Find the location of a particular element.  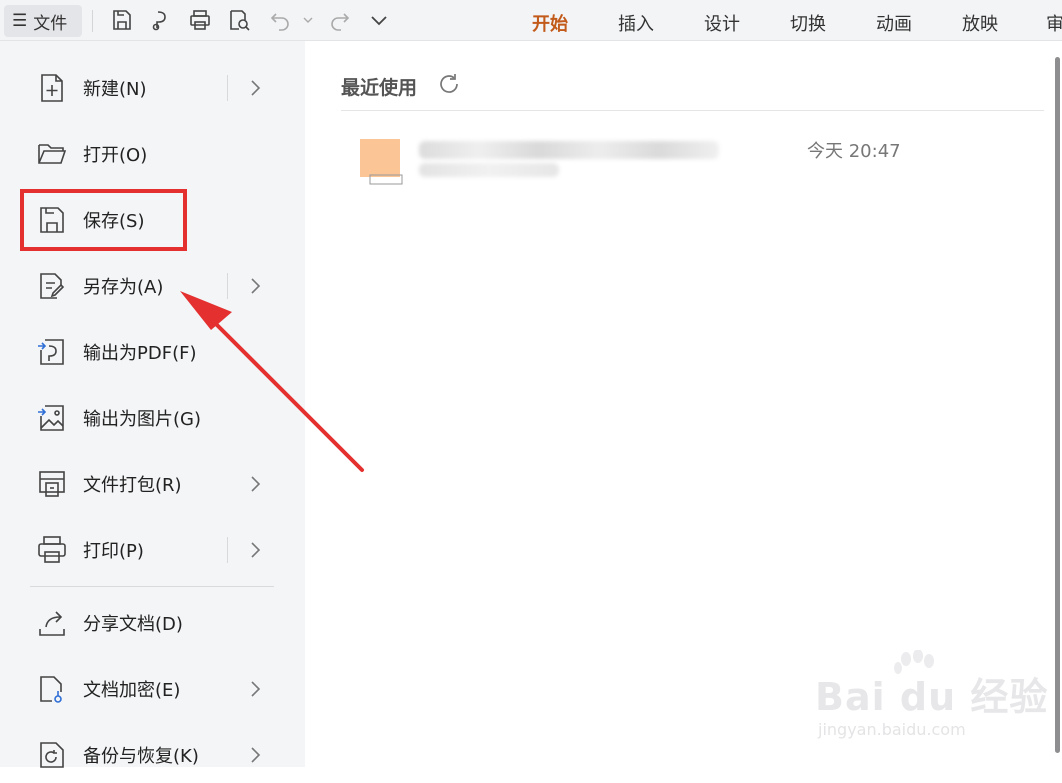

menu-item-label: 打开(O) is located at coordinates (115, 155).